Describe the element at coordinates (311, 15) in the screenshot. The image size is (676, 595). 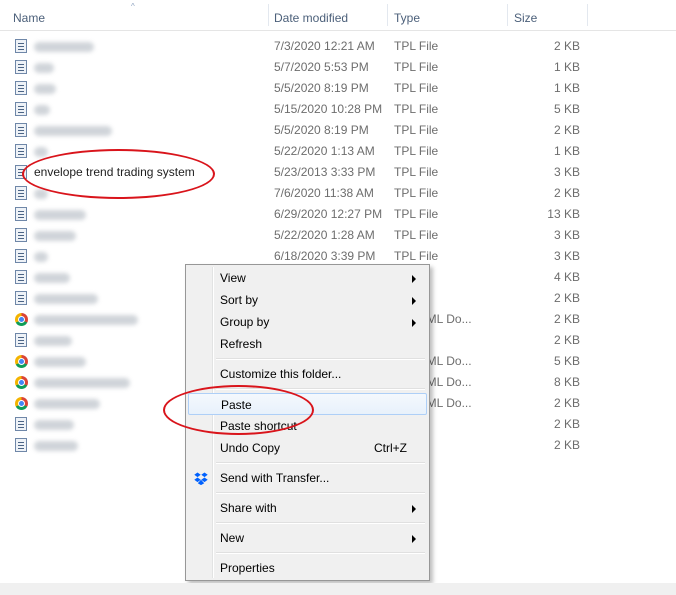
I see `column-date-modified: Date modified` at that location.